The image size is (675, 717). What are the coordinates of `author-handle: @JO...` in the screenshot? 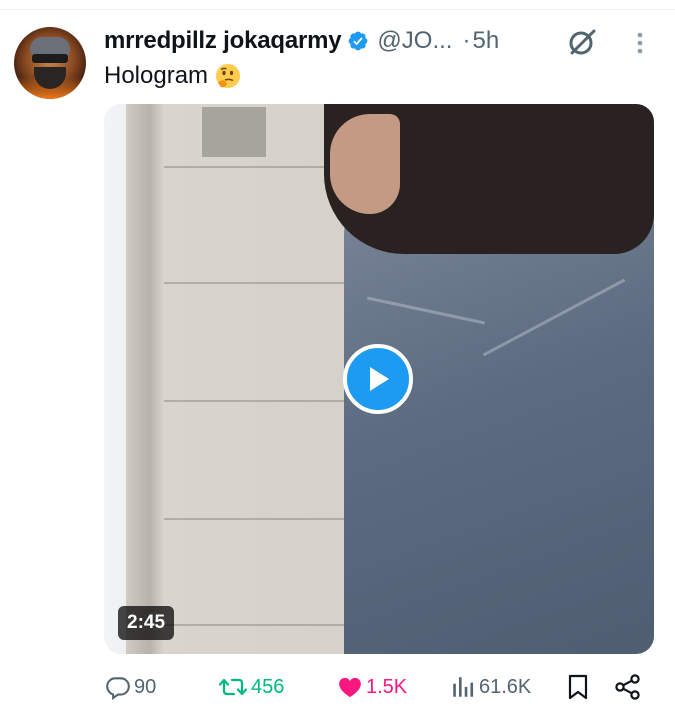 It's located at (414, 41).